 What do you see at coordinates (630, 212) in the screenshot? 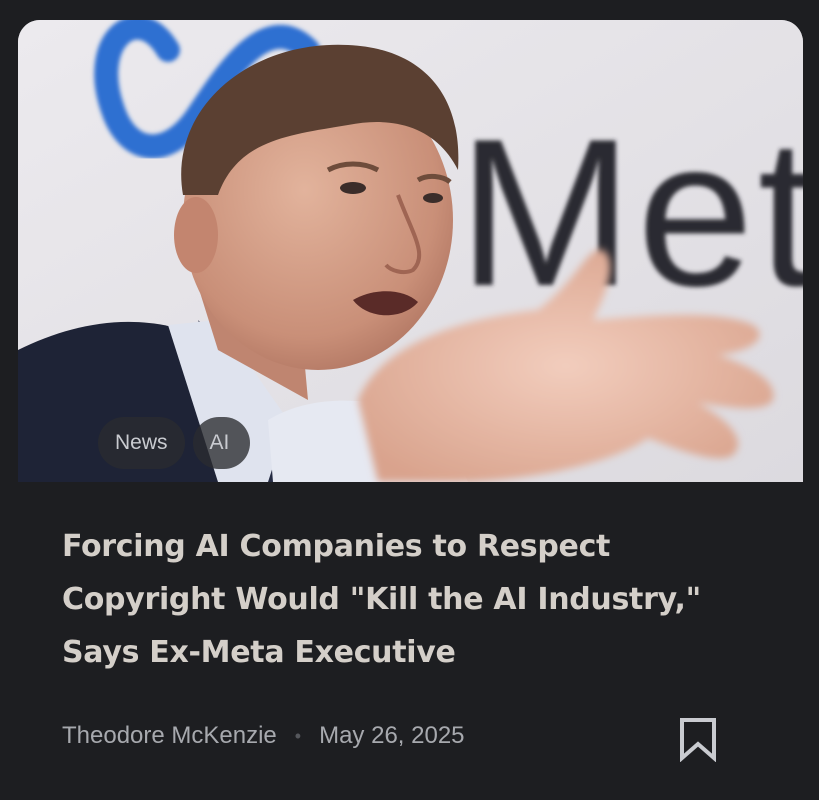
I see `meta-wordmark: Meta` at bounding box center [630, 212].